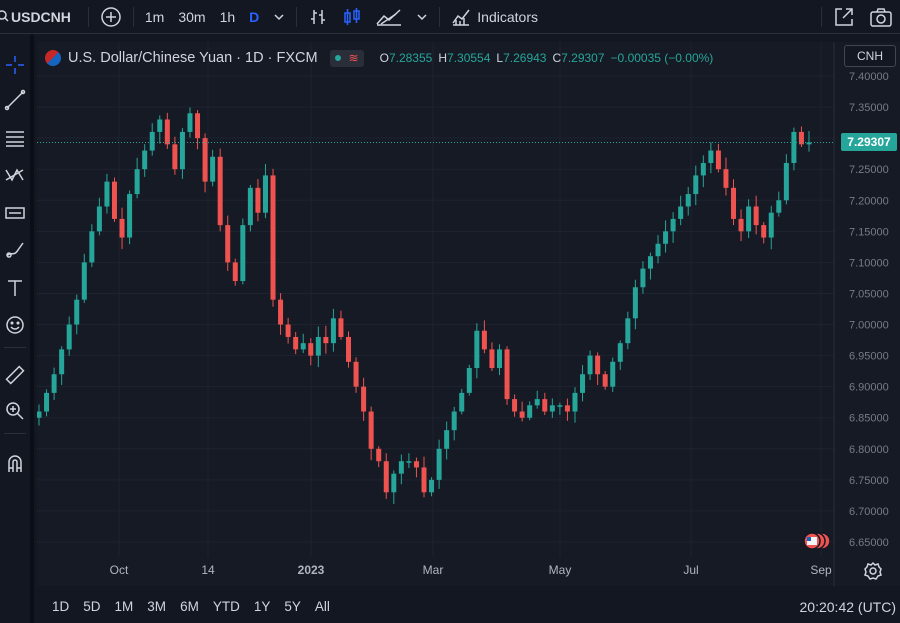 The image size is (900, 623). What do you see at coordinates (292, 606) in the screenshot?
I see `range-5y: 5Y` at bounding box center [292, 606].